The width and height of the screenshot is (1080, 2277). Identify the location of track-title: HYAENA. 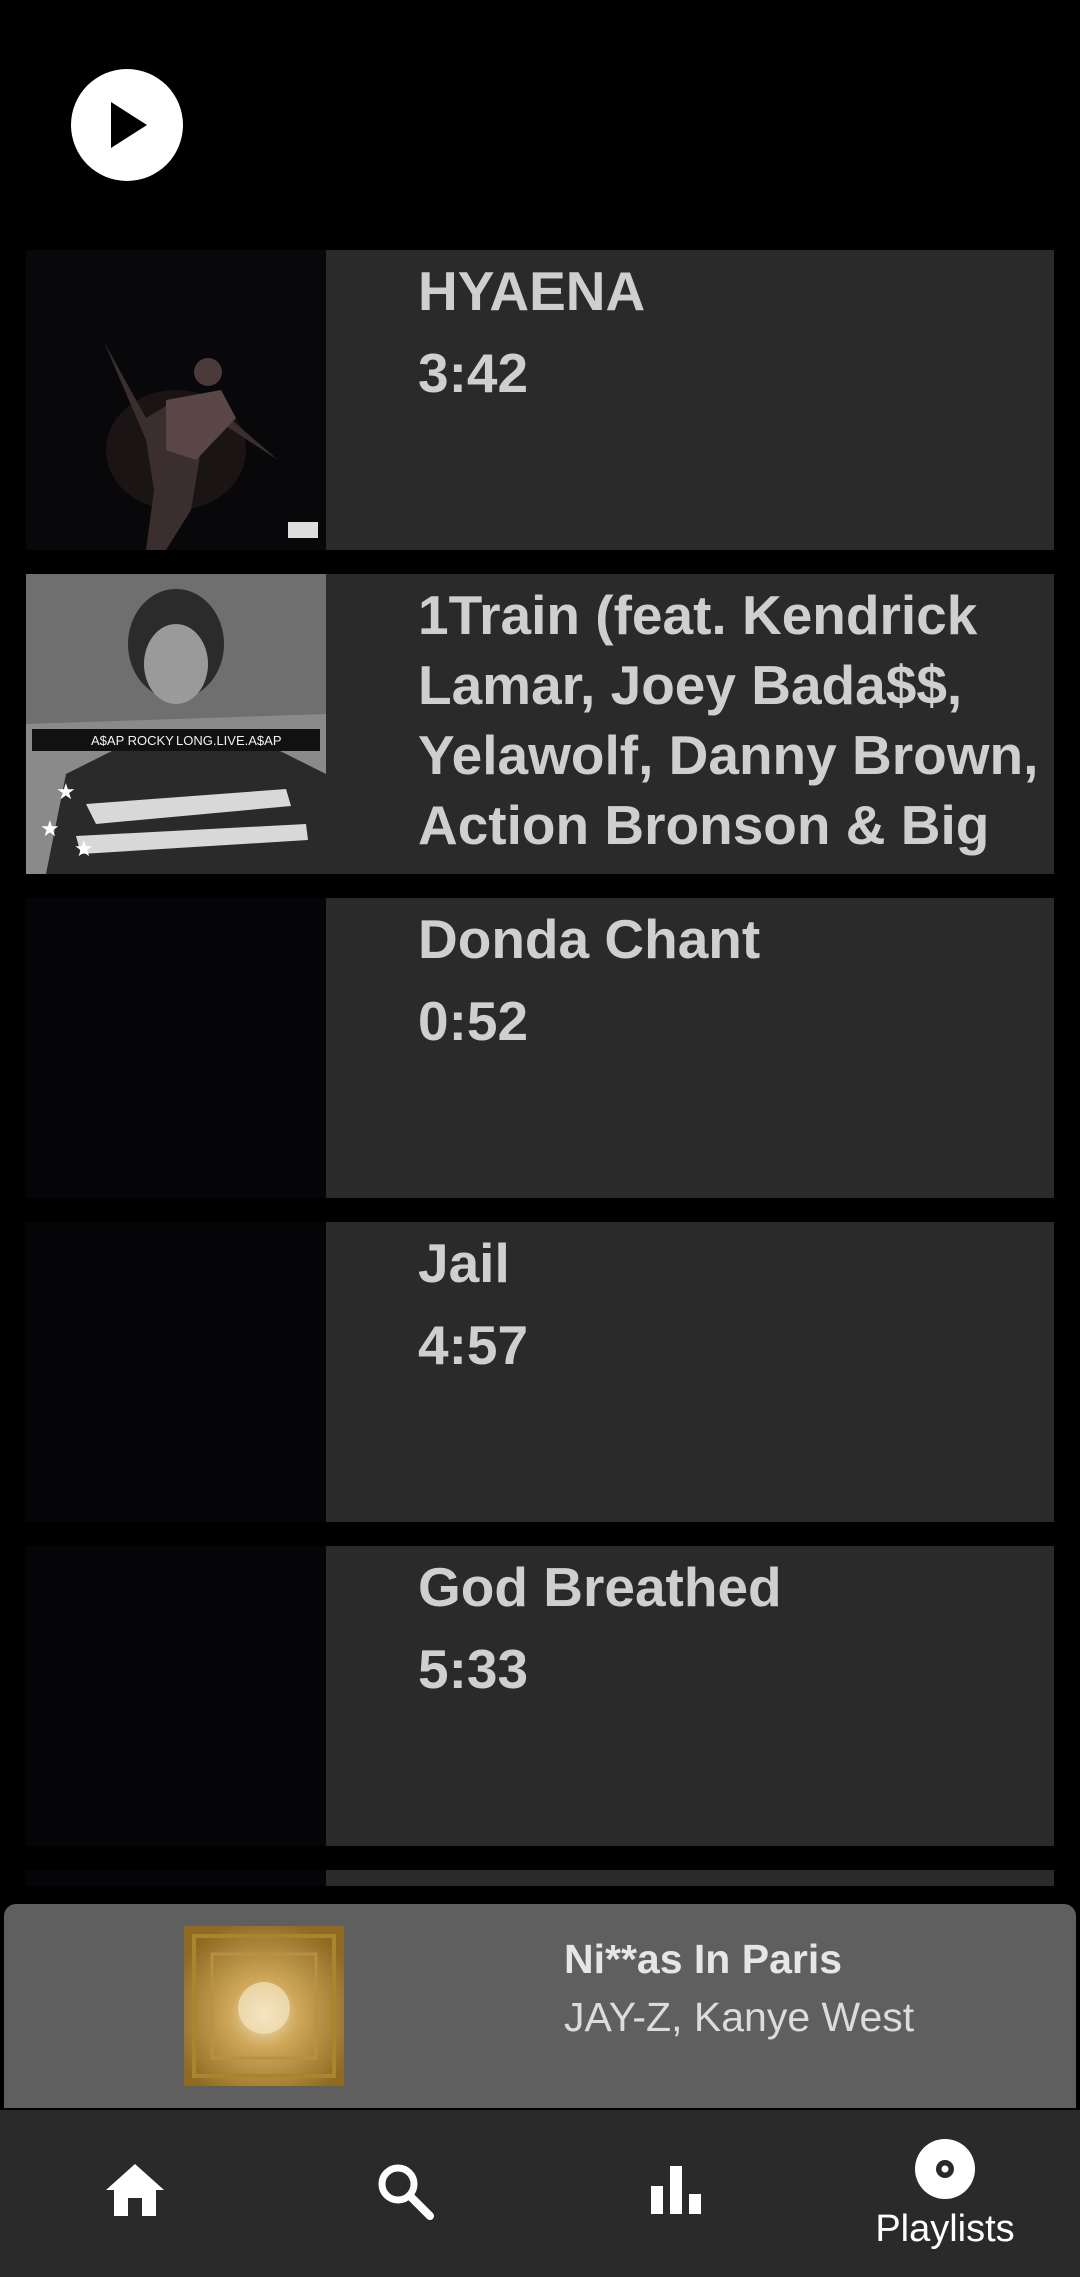
(532, 291).